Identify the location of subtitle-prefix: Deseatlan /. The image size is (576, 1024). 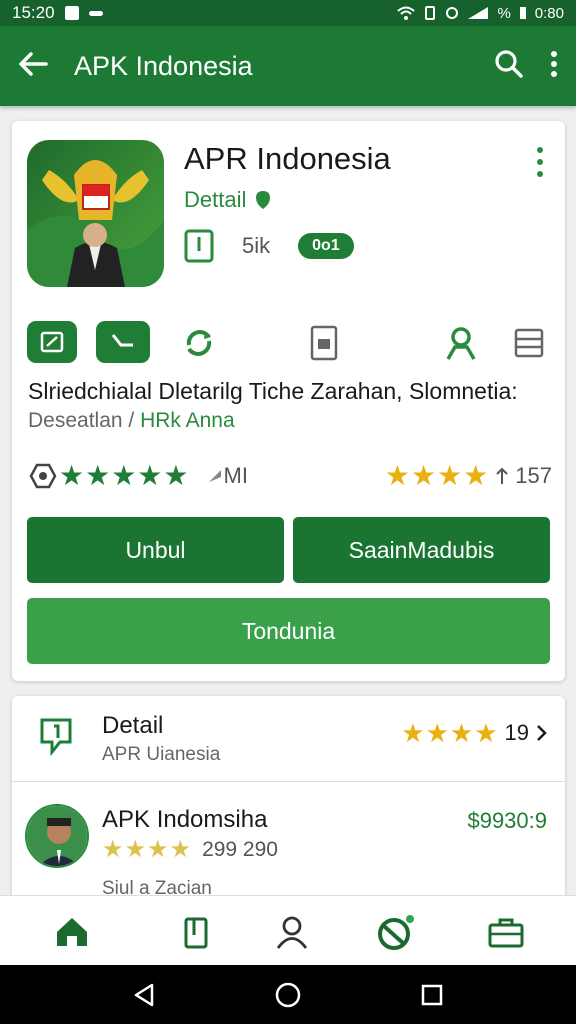
(84, 420).